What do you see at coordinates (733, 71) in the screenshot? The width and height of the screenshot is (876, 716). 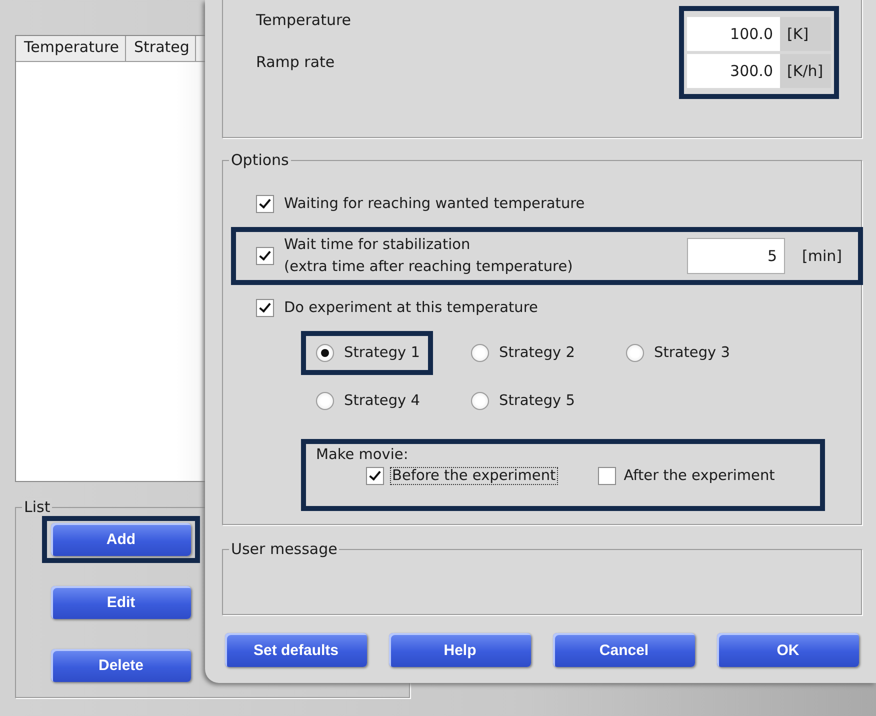 I see `number-field: 300.0` at bounding box center [733, 71].